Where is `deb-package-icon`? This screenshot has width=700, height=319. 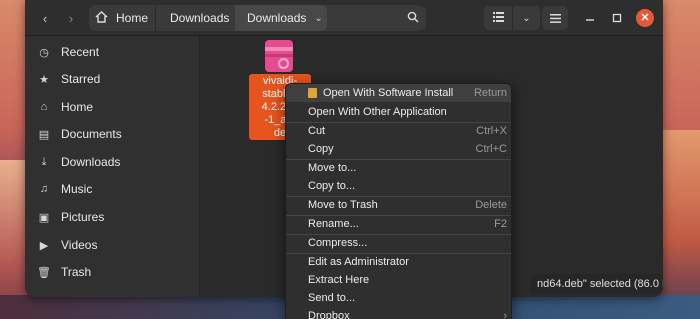
deb-package-icon is located at coordinates (279, 56).